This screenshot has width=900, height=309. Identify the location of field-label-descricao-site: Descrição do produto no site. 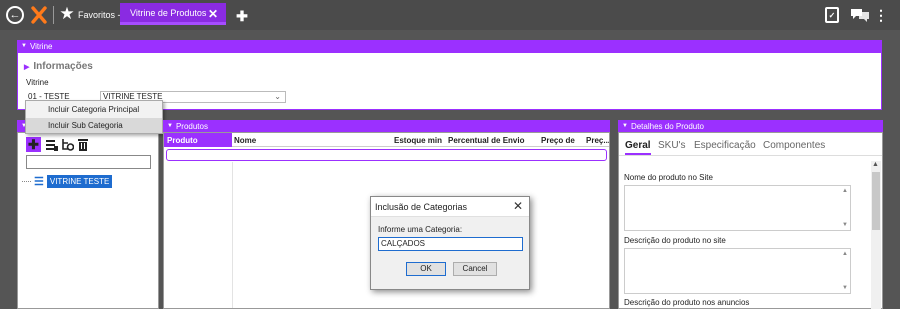
(675, 240).